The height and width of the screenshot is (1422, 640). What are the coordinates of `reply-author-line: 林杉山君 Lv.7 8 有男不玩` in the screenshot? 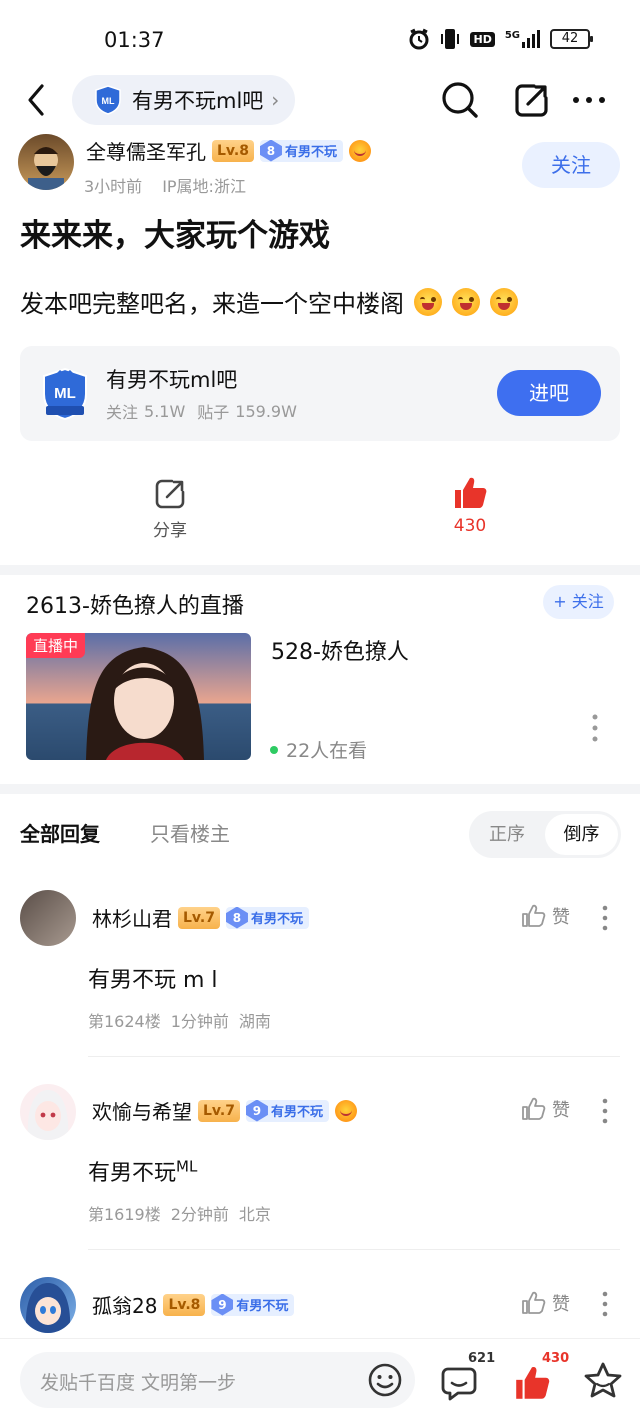 It's located at (200, 917).